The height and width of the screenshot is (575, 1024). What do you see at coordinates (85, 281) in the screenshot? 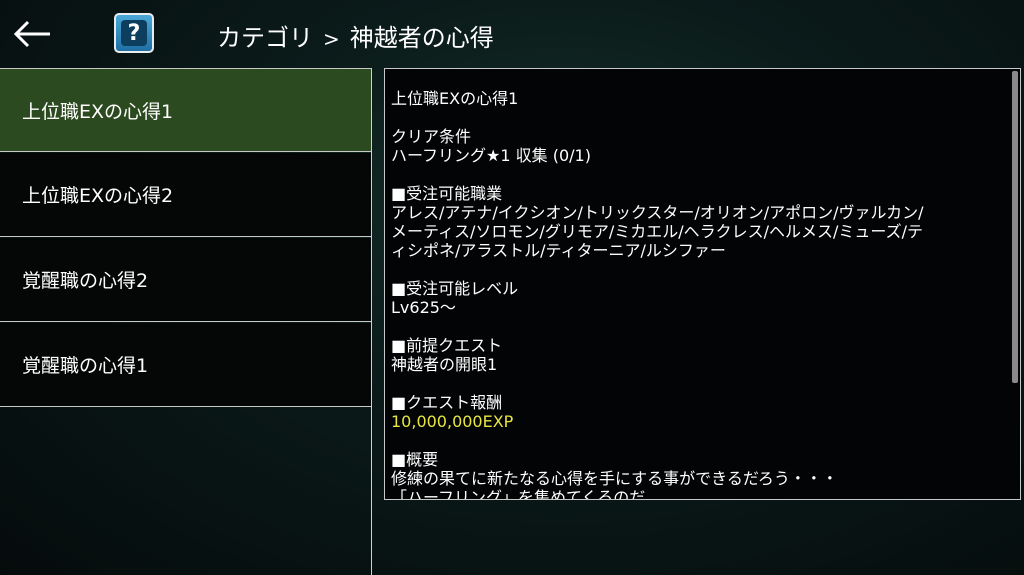
I see `quest-item-label: 覚醒職の心得2` at bounding box center [85, 281].